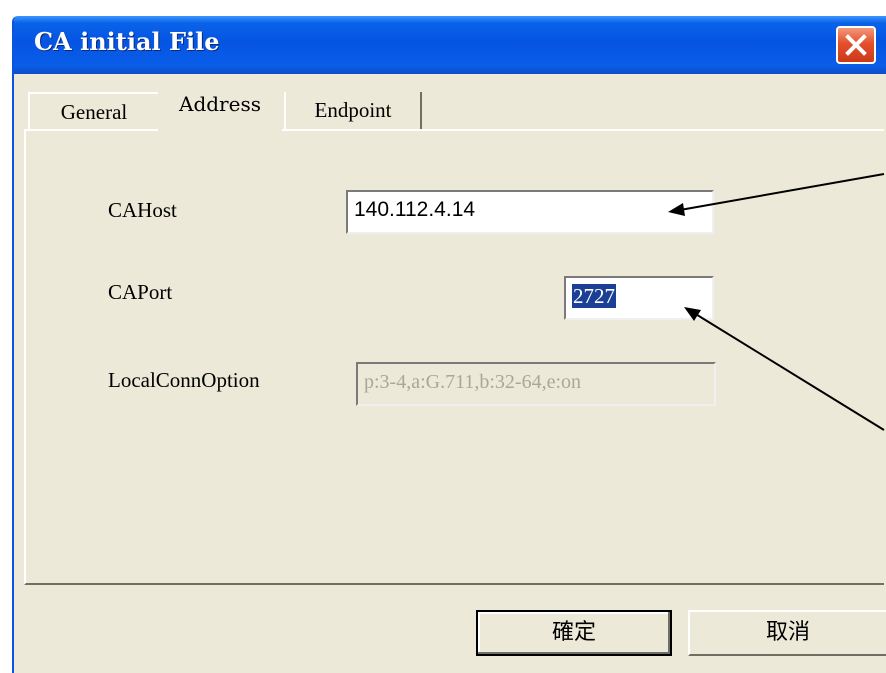 Image resolution: width=886 pixels, height=673 pixels. What do you see at coordinates (776, 194) in the screenshot?
I see `arrow-to-cahost` at bounding box center [776, 194].